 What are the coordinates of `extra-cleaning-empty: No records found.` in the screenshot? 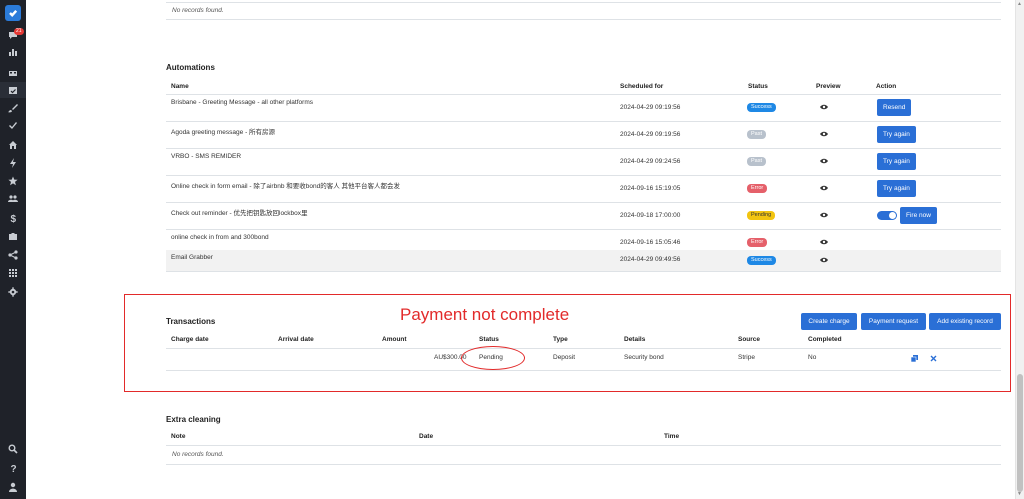 It's located at (198, 454).